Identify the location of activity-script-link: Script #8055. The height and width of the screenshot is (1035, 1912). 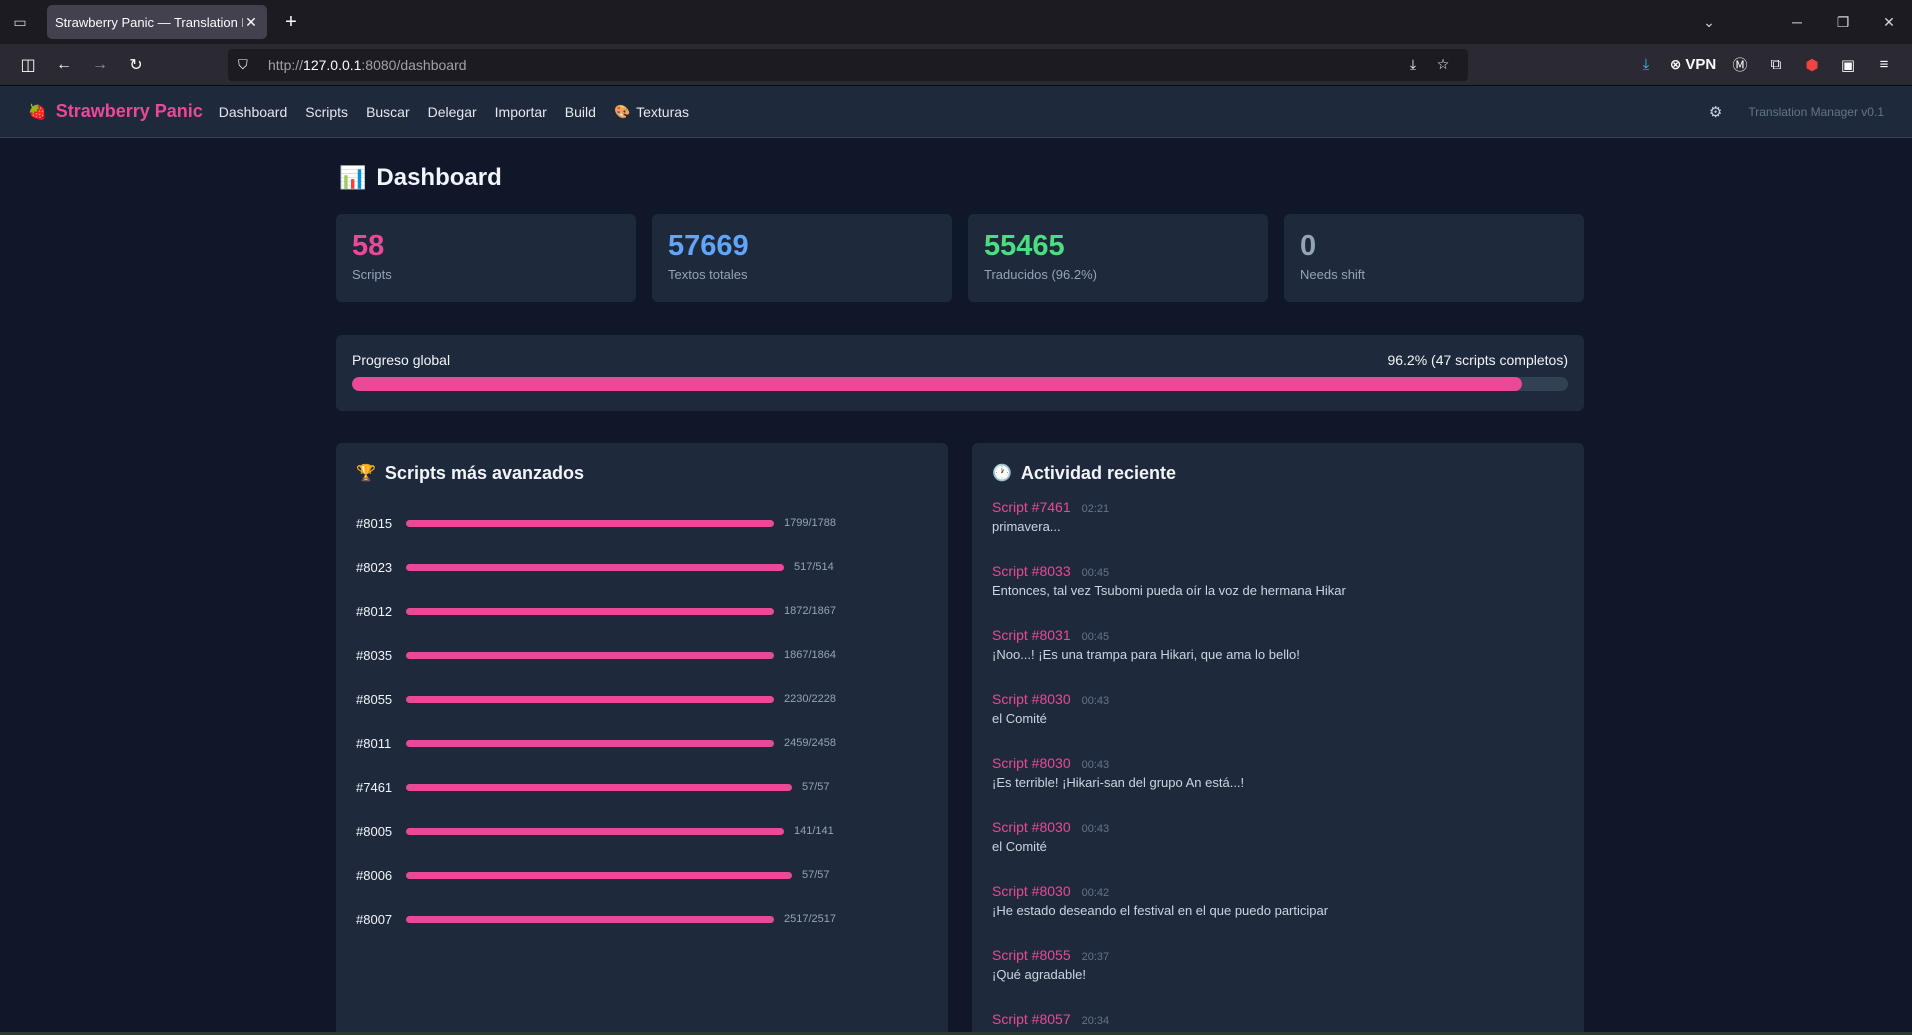
(1031, 955).